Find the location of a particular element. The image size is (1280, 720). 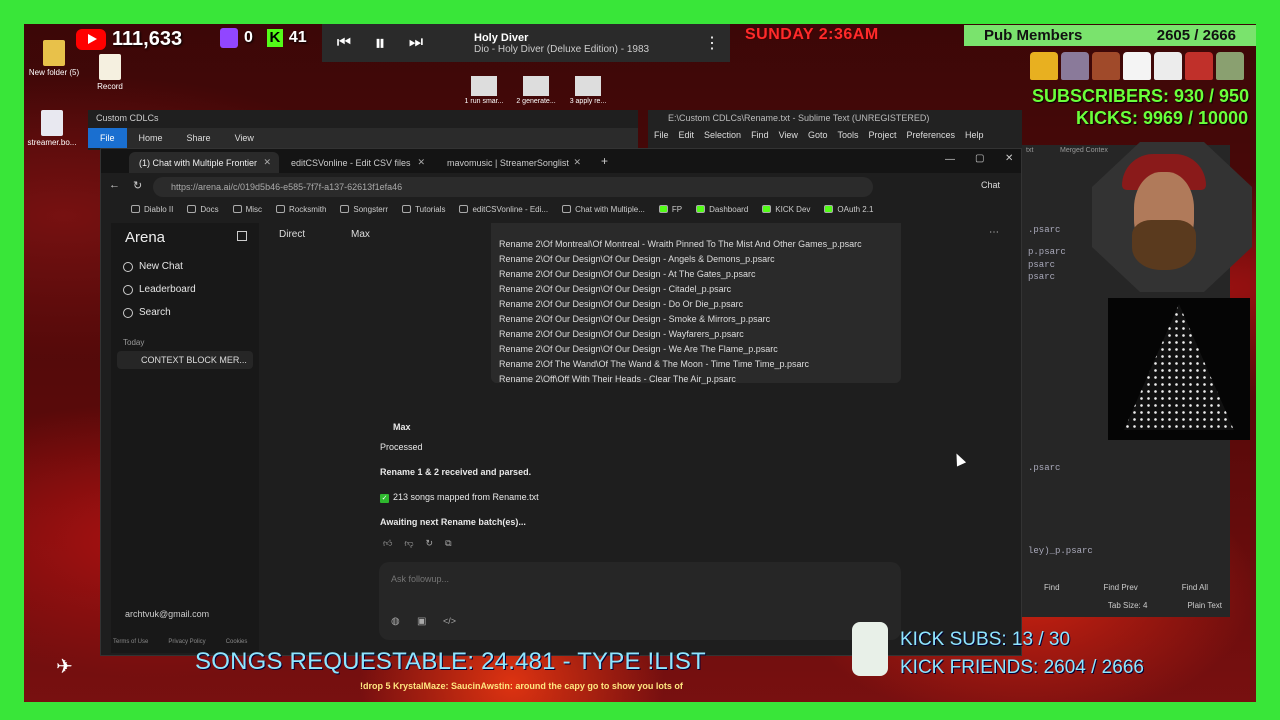

previous-track-icon: ⏮ is located at coordinates (344, 43).